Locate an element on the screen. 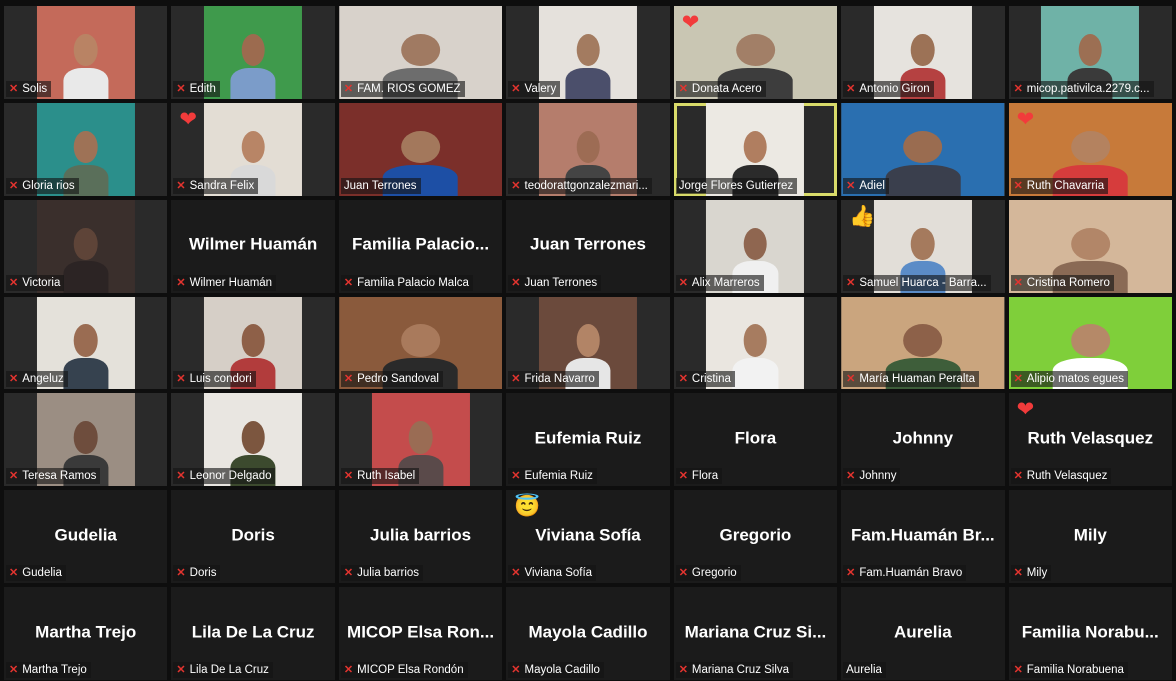 The height and width of the screenshot is (681, 1176). participant-display-name: Johnny is located at coordinates (923, 438).